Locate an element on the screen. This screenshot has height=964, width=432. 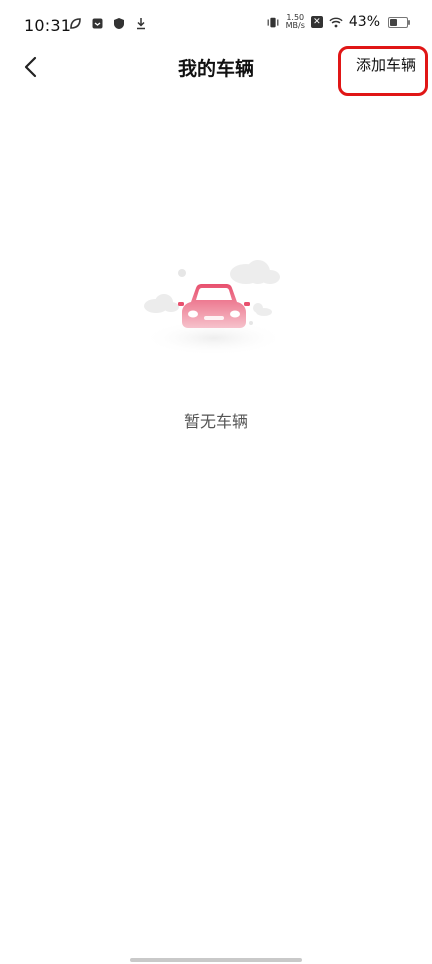
cloud-small is located at coordinates (262, 309).